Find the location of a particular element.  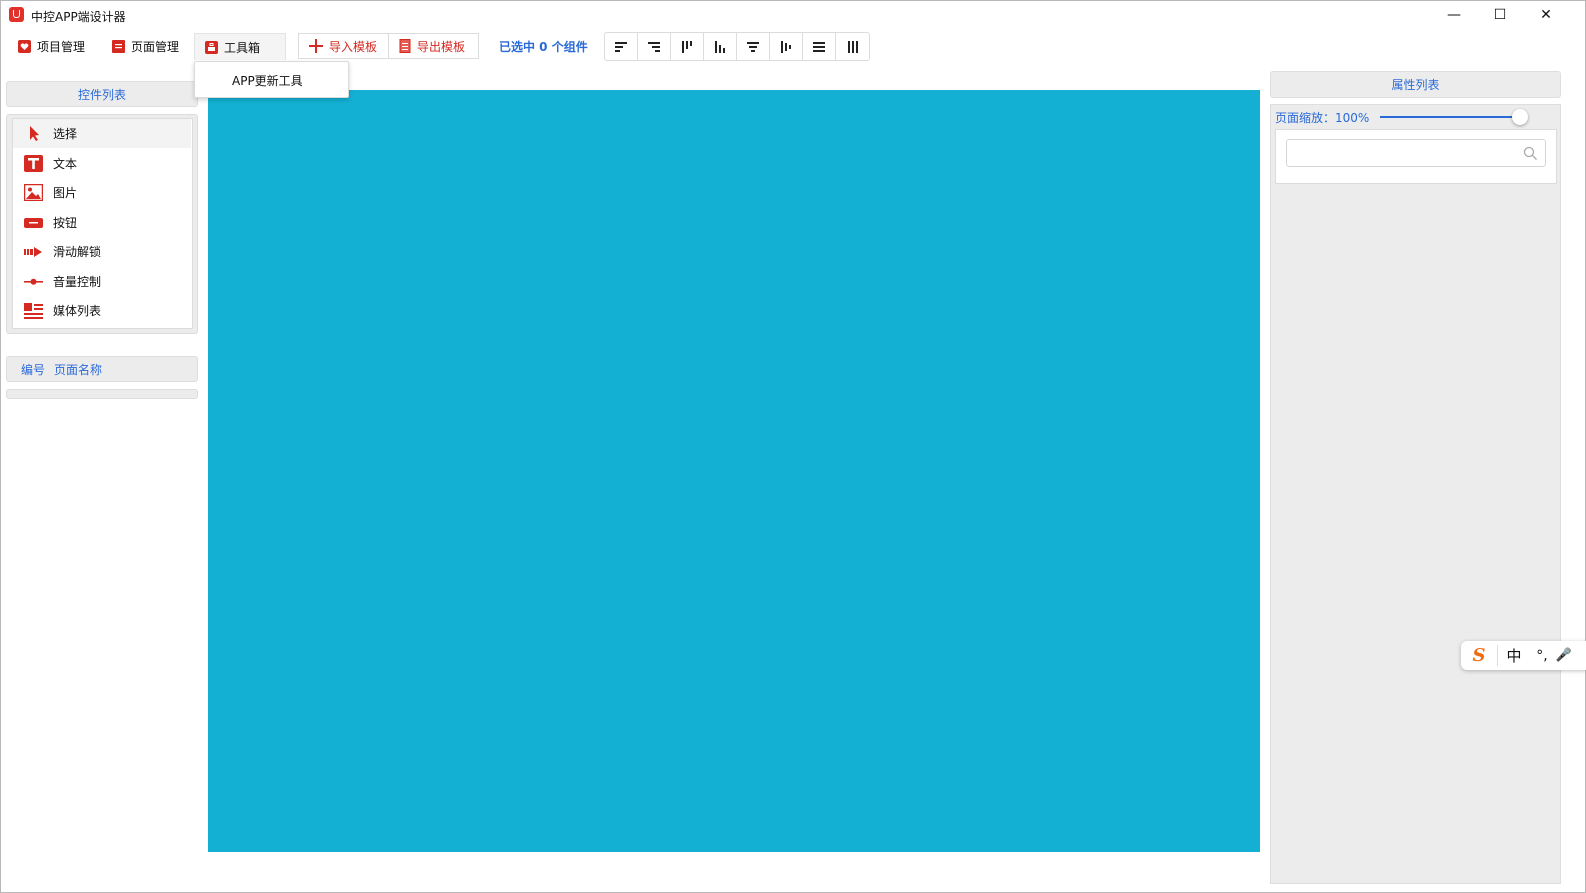

dropdown-item-app-update-tool: APP更新工具 is located at coordinates (267, 80).